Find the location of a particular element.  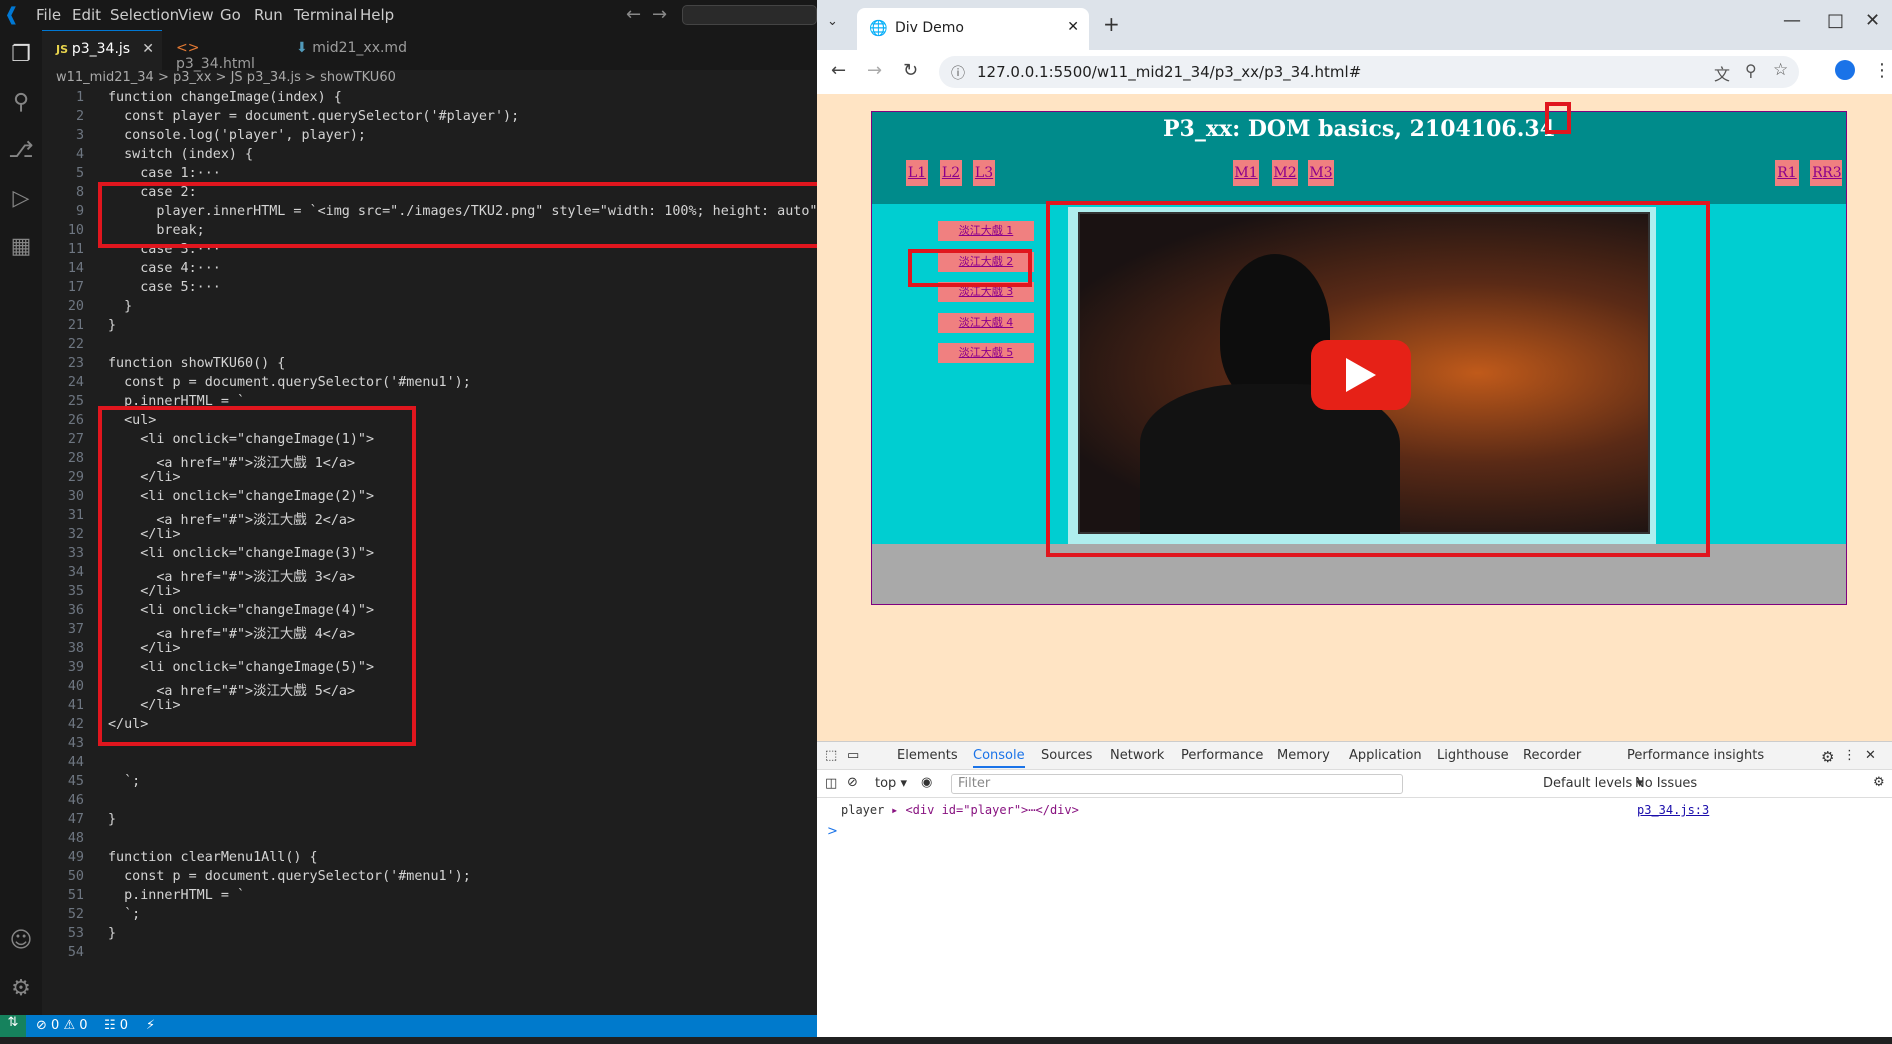

translate-icon: 文 is located at coordinates (1722, 73).